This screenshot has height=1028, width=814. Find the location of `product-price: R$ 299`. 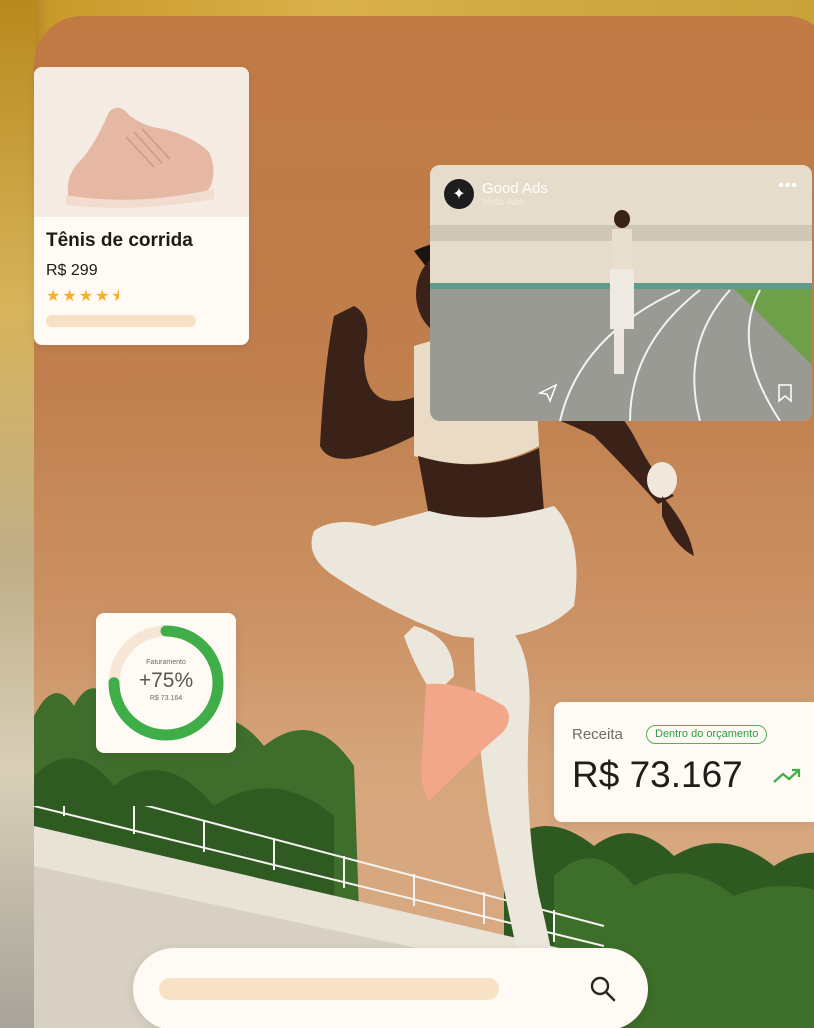

product-price: R$ 299 is located at coordinates (72, 270).